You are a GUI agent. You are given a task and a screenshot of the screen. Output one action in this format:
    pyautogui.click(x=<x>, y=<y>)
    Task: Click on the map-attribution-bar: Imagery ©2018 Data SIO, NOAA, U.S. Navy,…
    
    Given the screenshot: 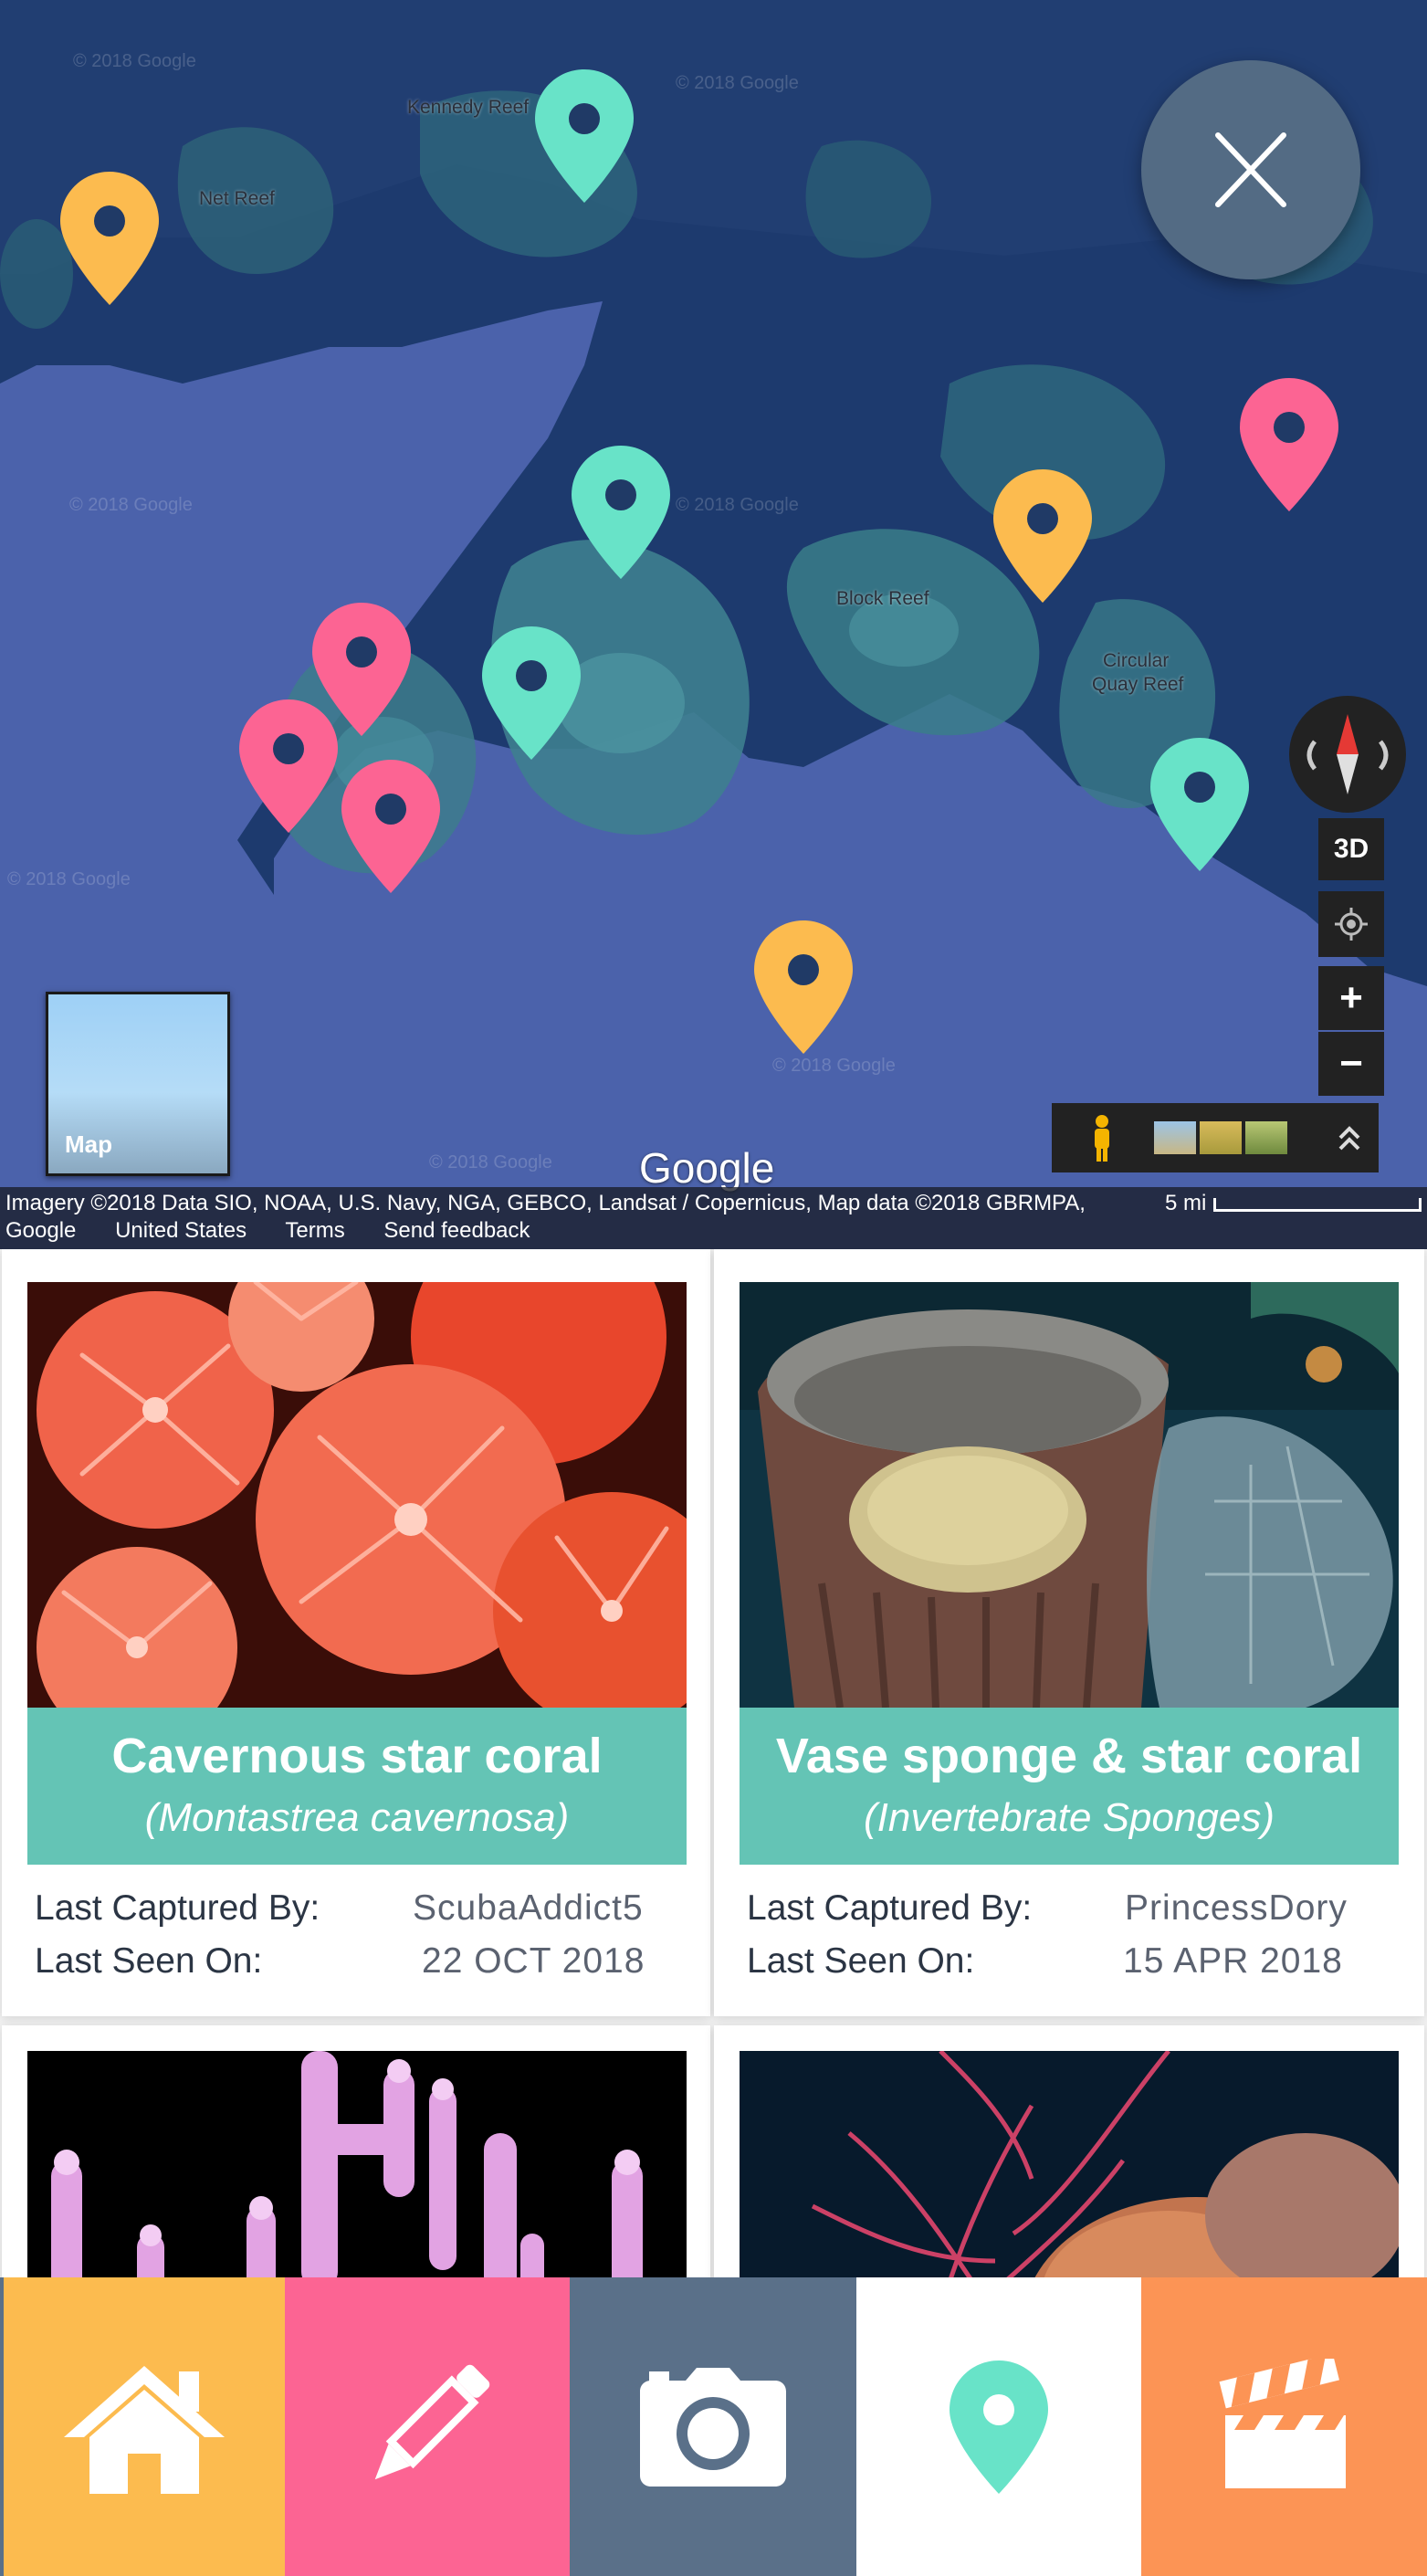 What is the action you would take?
    pyautogui.click(x=713, y=1218)
    